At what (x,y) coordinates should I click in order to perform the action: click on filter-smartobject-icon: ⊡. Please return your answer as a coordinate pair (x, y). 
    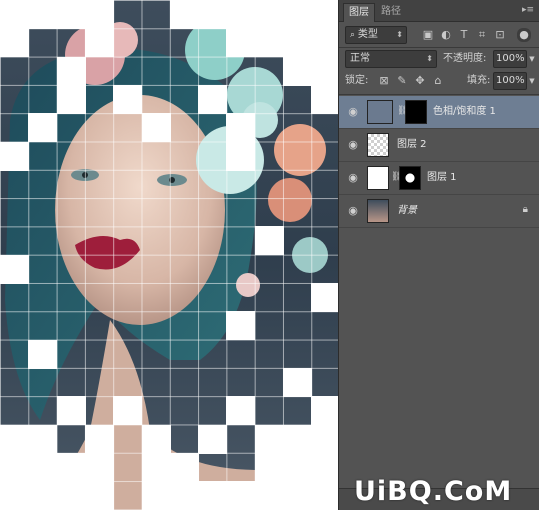
    Looking at the image, I should click on (500, 35).